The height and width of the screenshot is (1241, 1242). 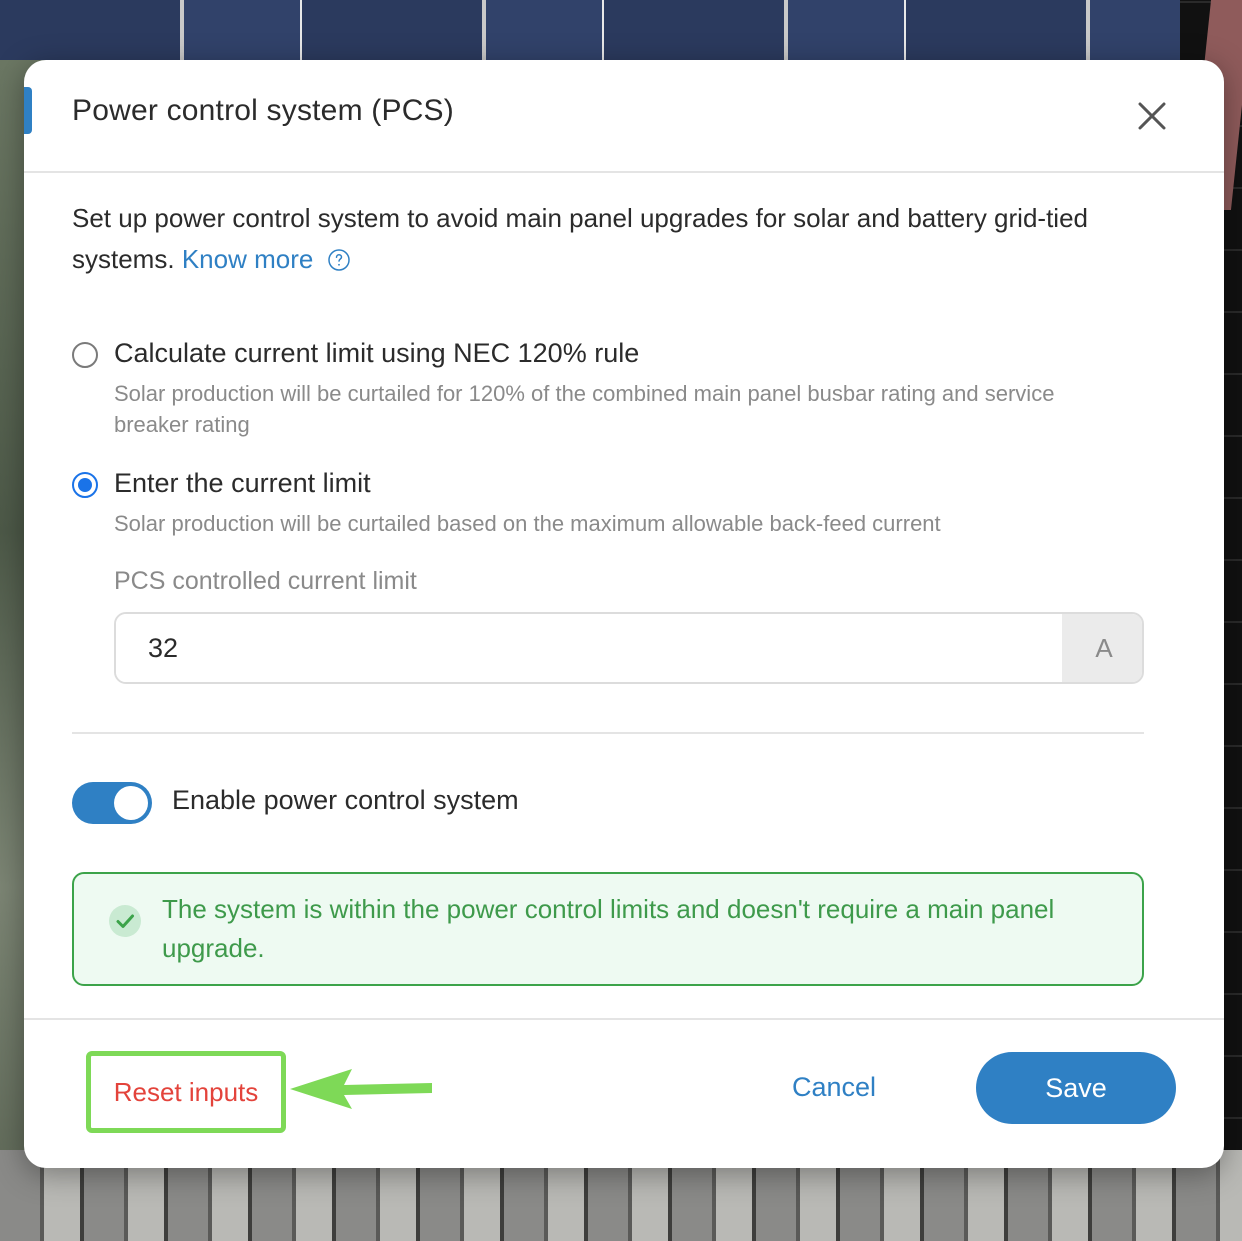 I want to click on annotation-arrow-icon, so click(x=361, y=1089).